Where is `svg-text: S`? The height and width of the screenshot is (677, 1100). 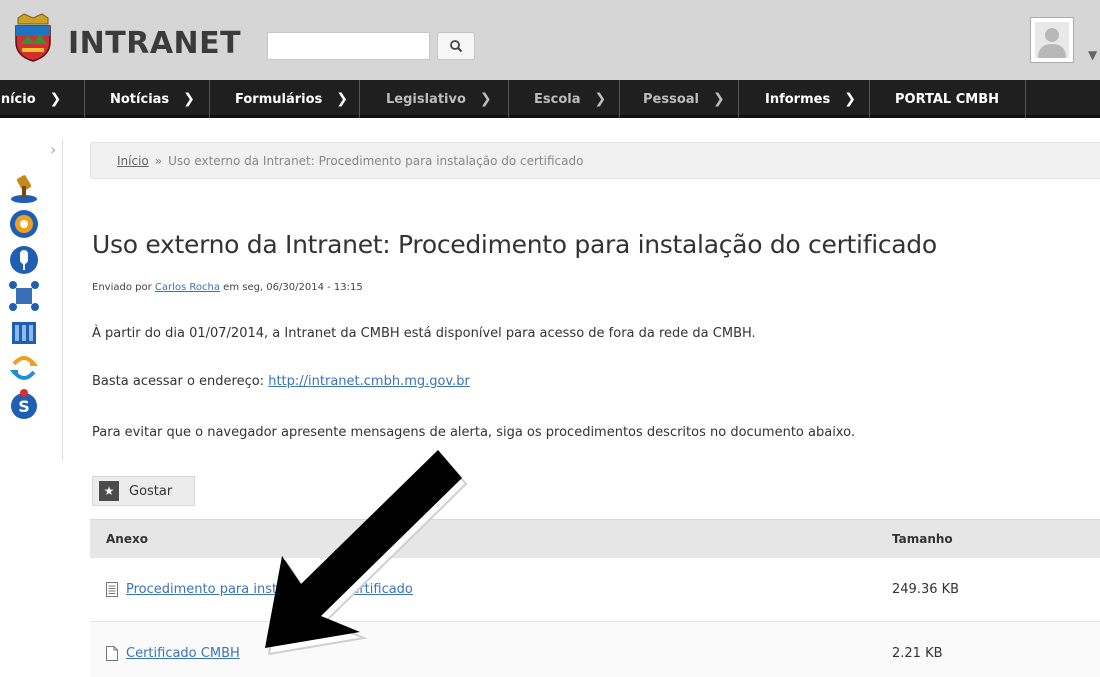 svg-text: S is located at coordinates (24, 406).